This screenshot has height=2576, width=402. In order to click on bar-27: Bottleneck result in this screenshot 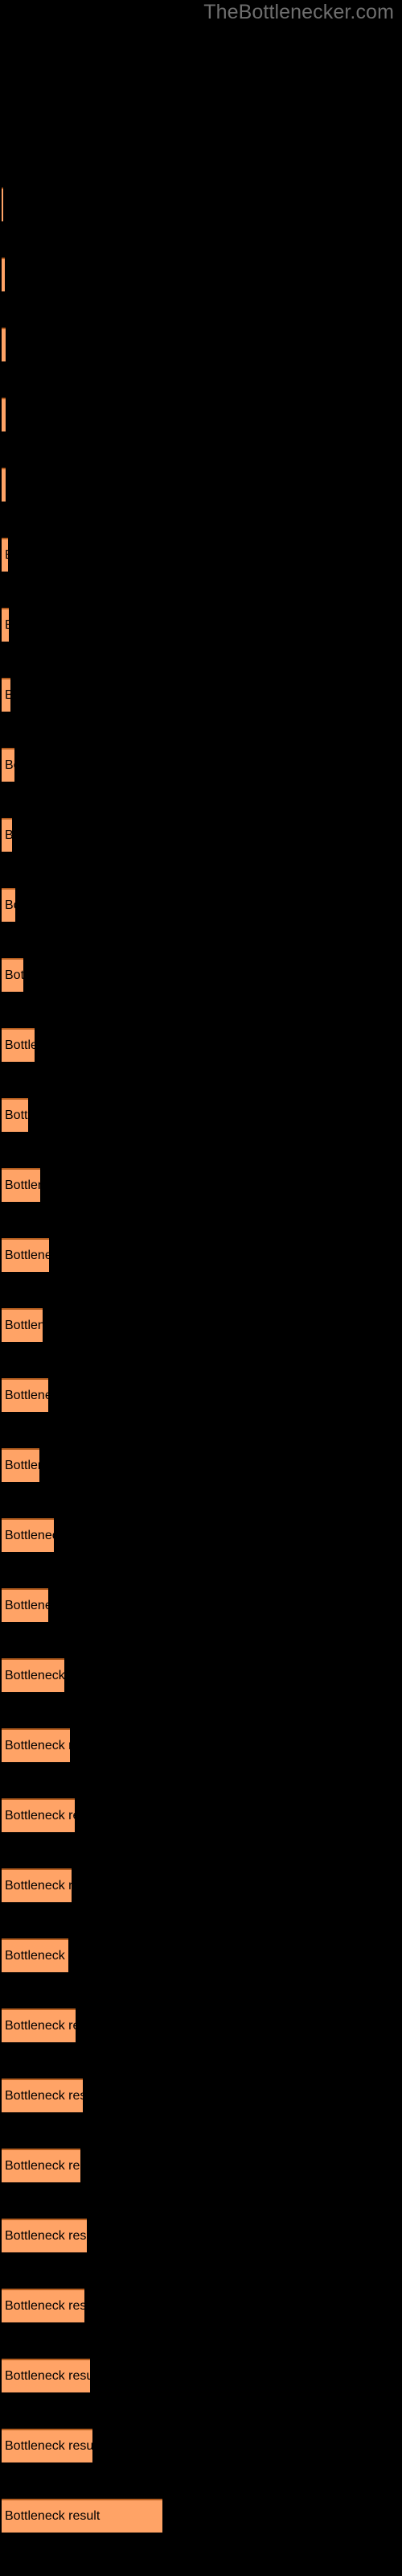, I will do `click(39, 2025)`.